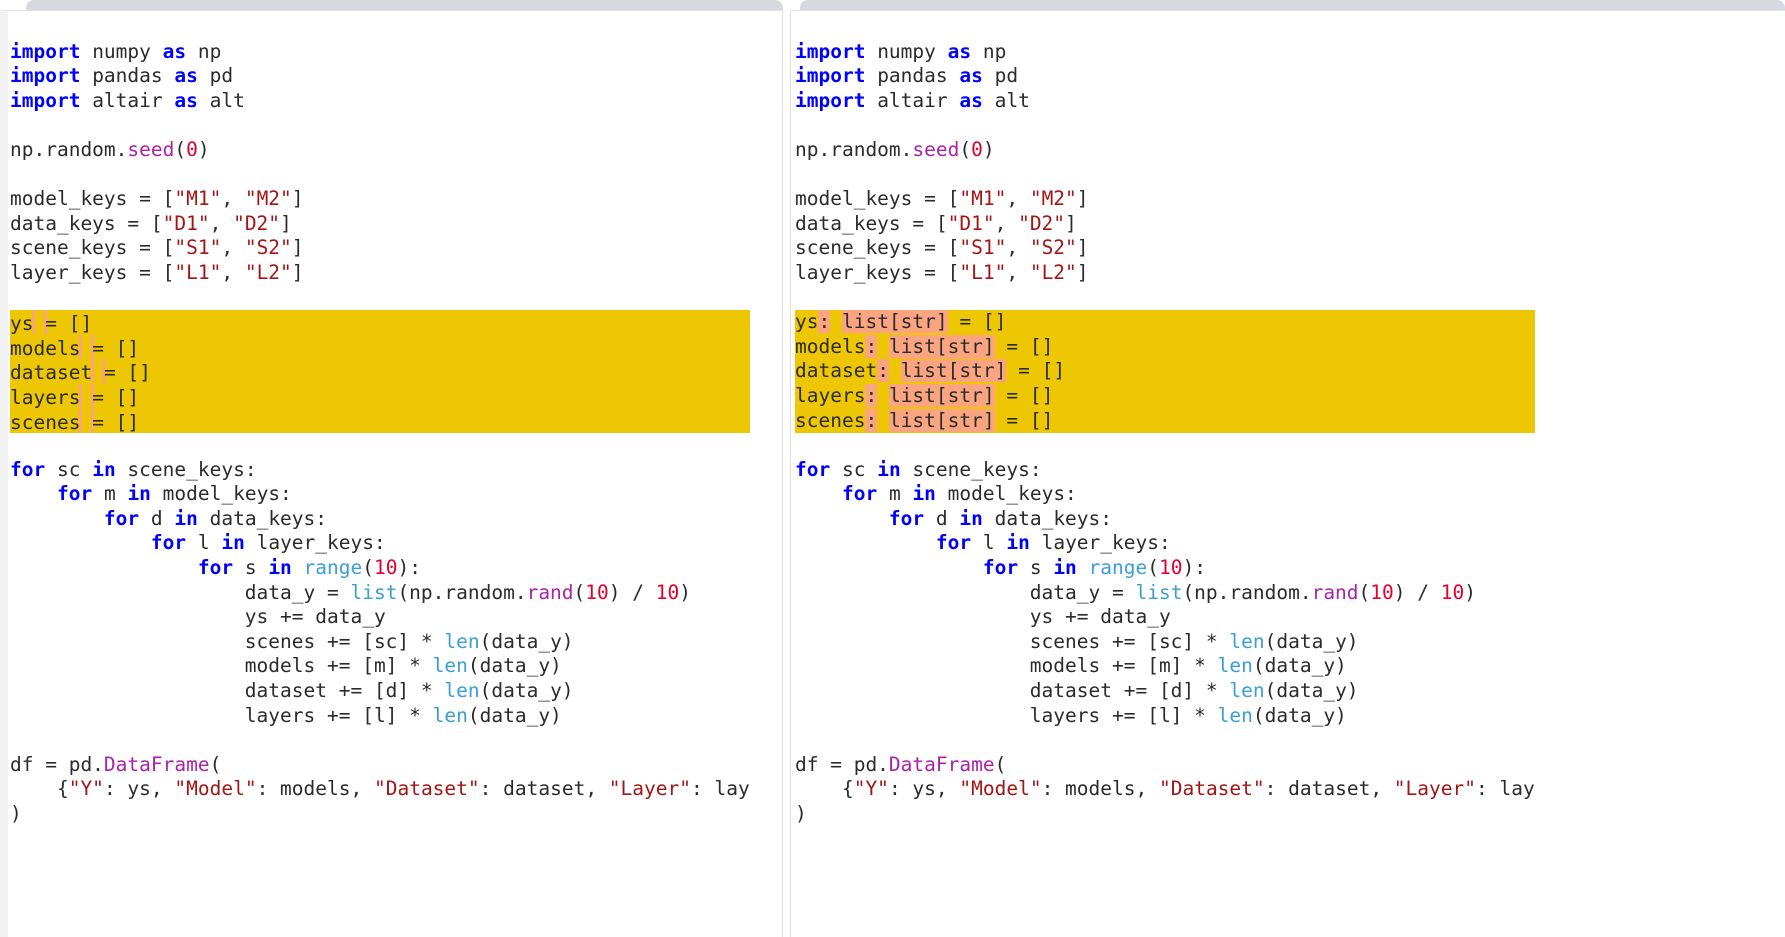  Describe the element at coordinates (1165, 347) in the screenshot. I see `code-line-changed: models: list[str] = []` at that location.